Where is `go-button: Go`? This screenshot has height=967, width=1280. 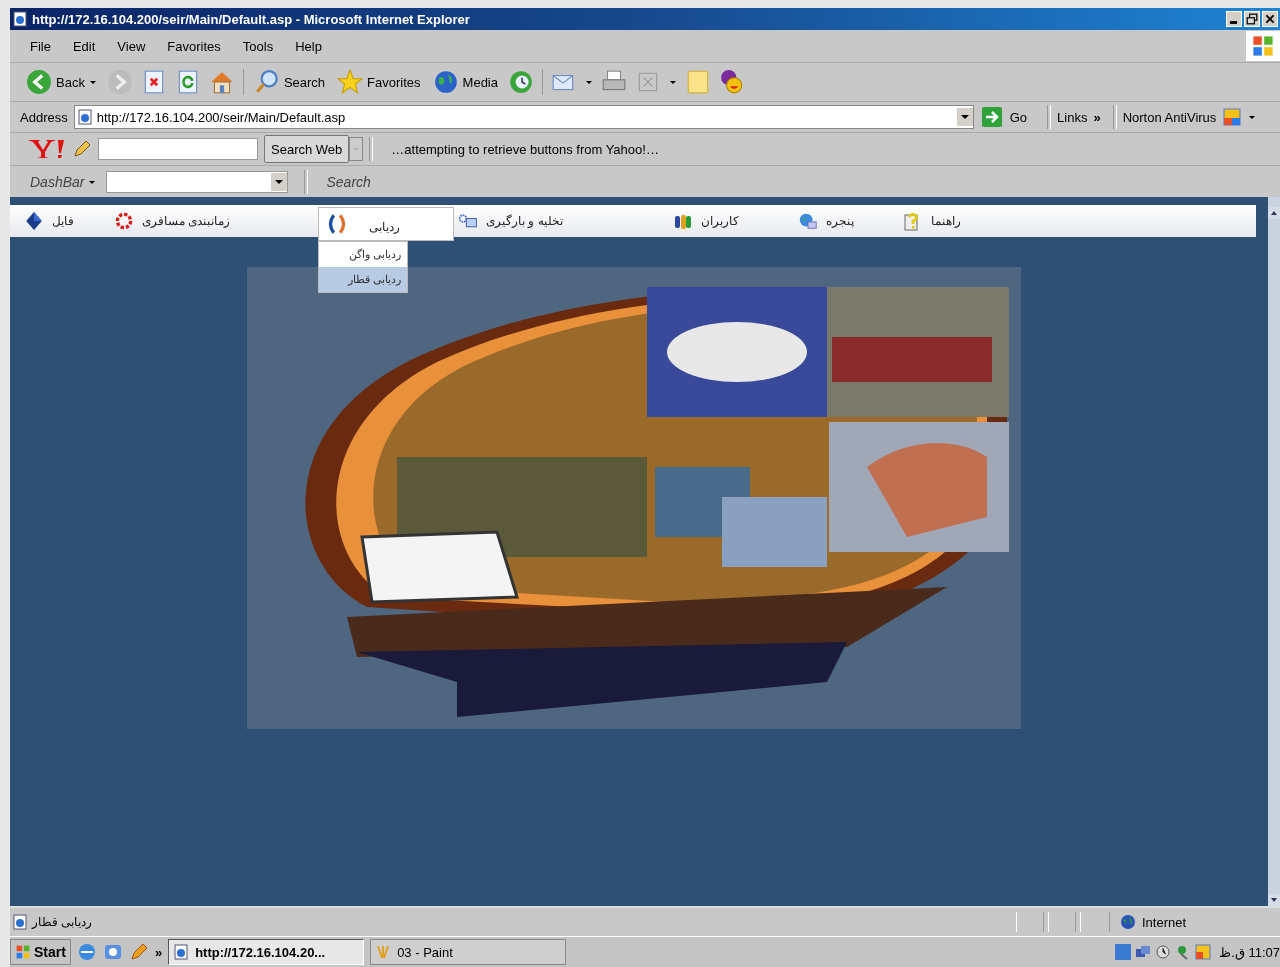 go-button: Go is located at coordinates (1010, 117).